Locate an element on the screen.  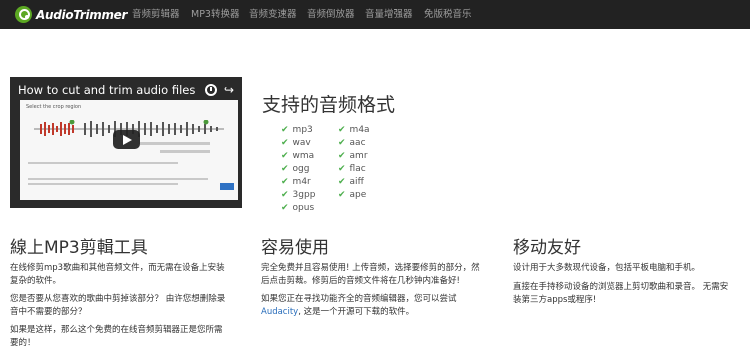
format-item: ✔ wav is located at coordinates (296, 143).